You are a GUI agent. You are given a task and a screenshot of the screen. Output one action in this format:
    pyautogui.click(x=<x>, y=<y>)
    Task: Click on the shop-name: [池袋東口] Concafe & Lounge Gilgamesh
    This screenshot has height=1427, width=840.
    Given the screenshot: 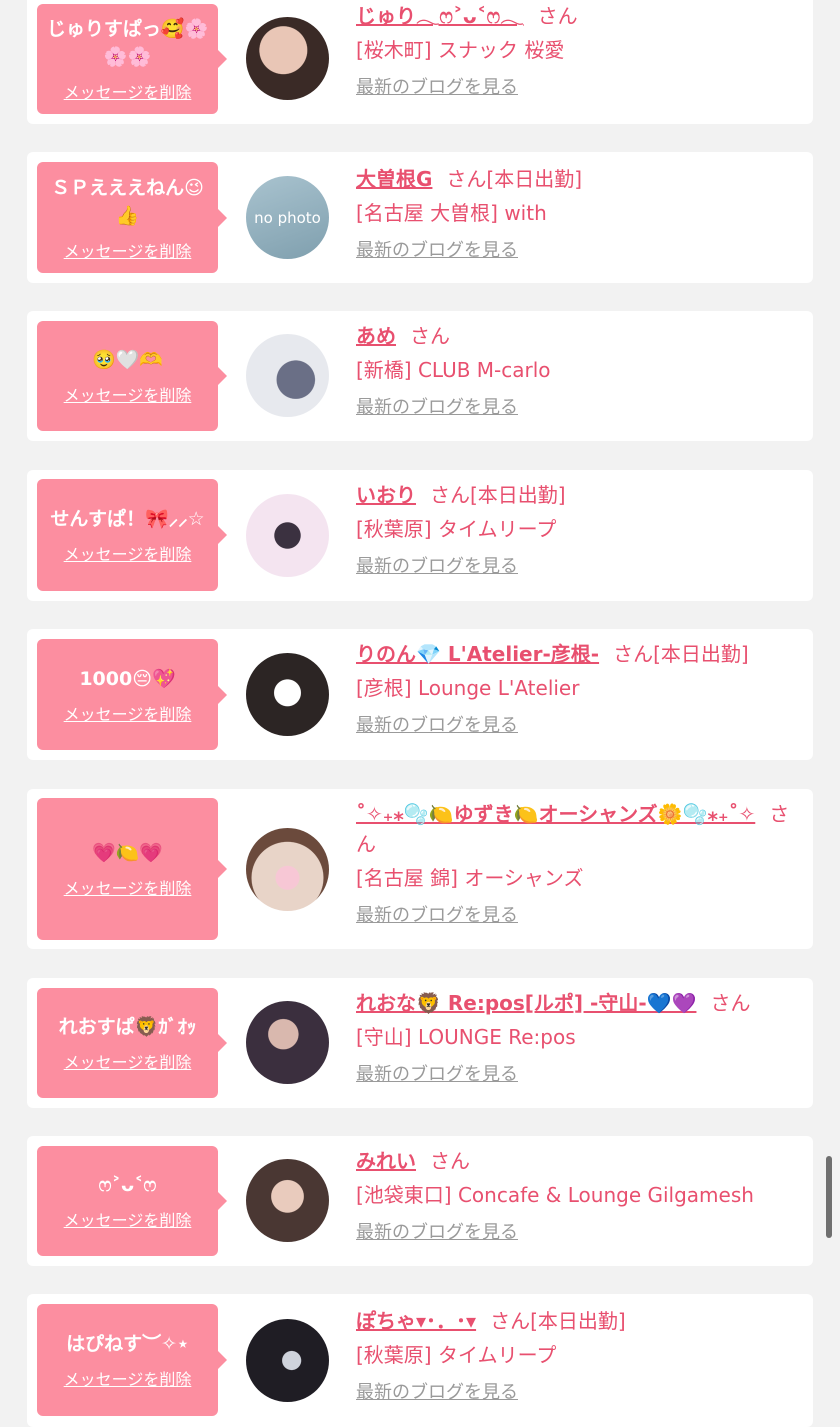 What is the action you would take?
    pyautogui.click(x=555, y=1195)
    